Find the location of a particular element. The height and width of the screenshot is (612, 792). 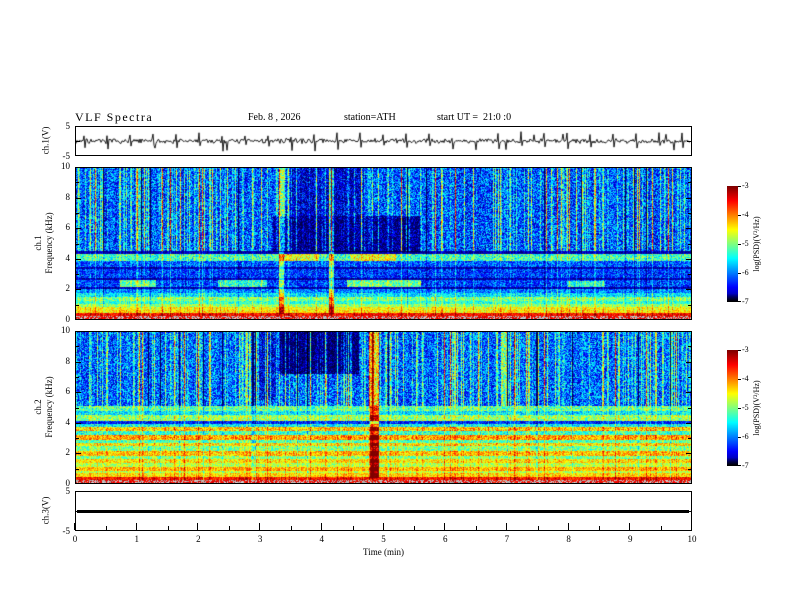

colorbar-tick-label: -7 is located at coordinates (745, 465).